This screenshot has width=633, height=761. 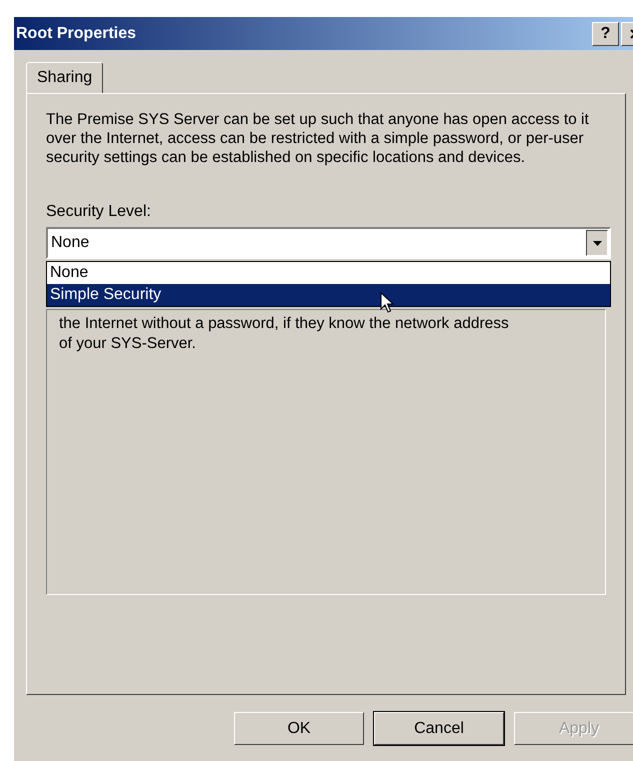 What do you see at coordinates (318, 138) in the screenshot?
I see `intro-text: The Premise SYS Server can be set up such that anyone has open access to it over the Internet, access can be restricted with a simple password, or per-user security settings can be established on specific locations and devices.` at bounding box center [318, 138].